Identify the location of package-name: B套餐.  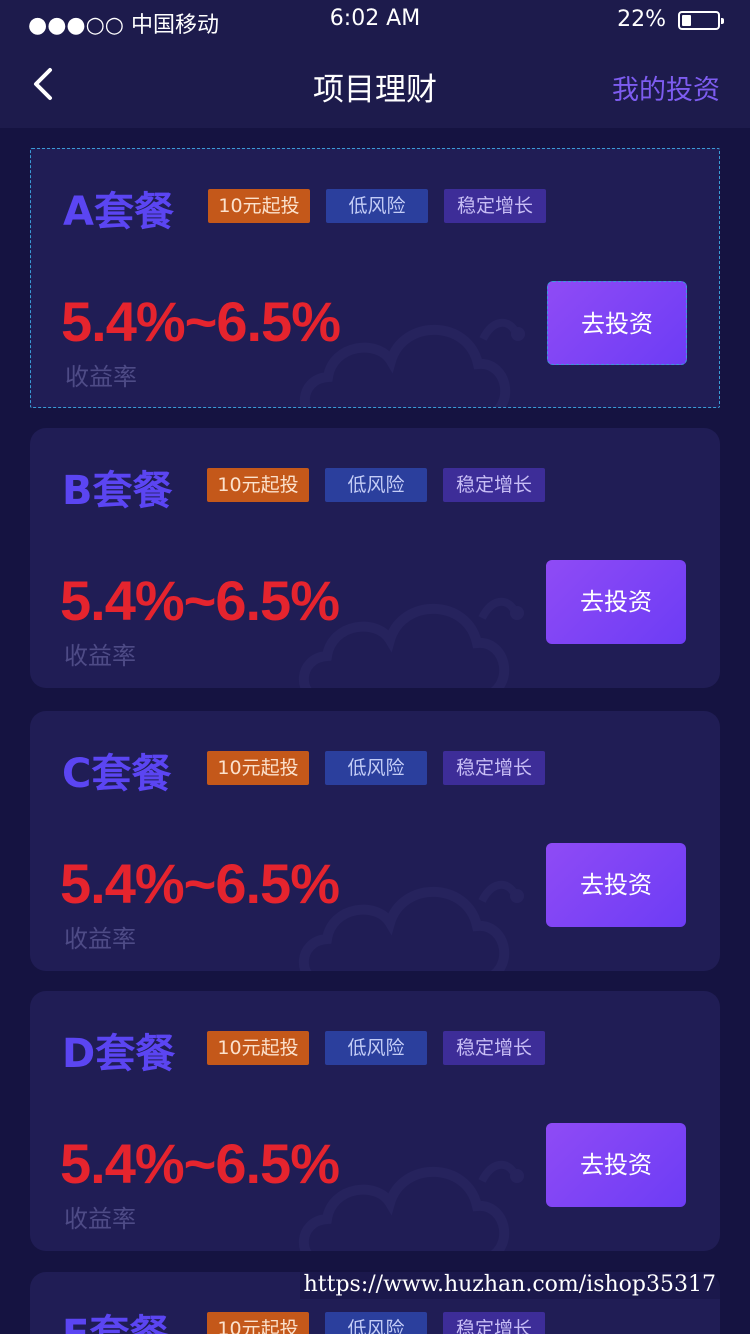
(117, 491).